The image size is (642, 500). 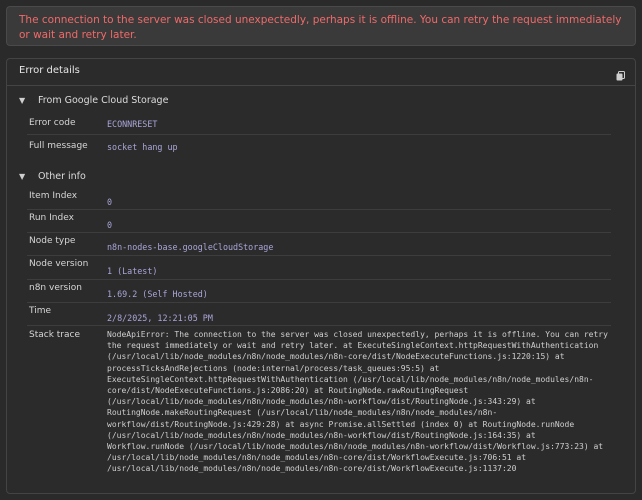 I want to click on table-row: Run Index 0, so click(x=319, y=221).